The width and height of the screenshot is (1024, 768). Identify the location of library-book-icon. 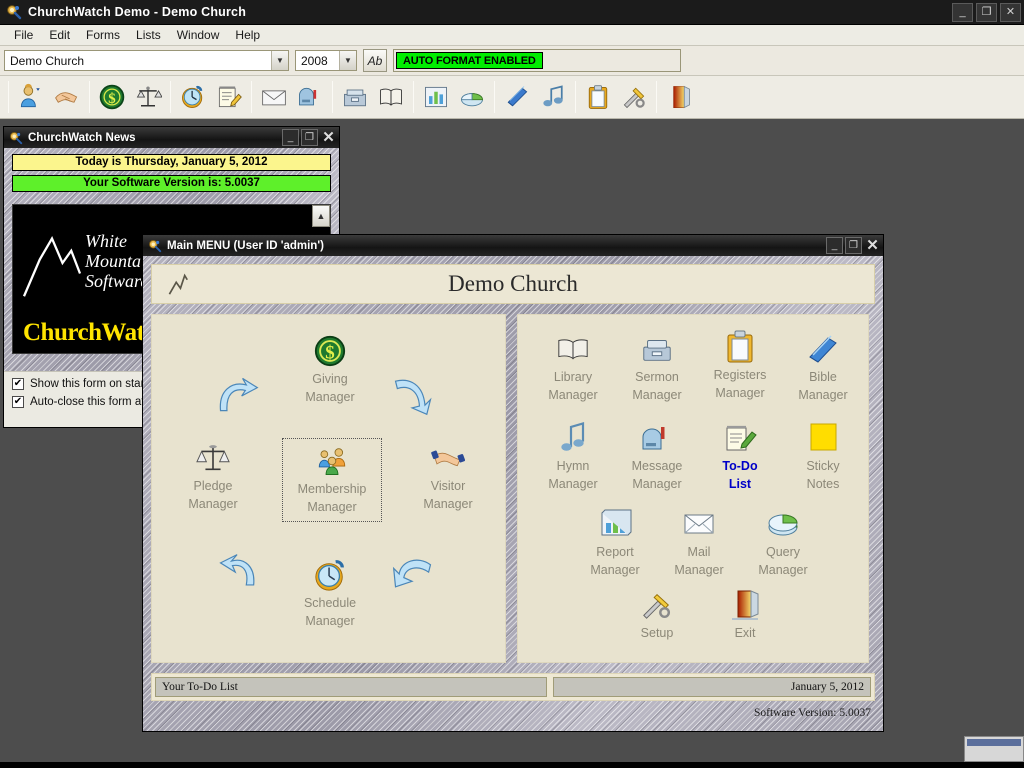
(391, 97).